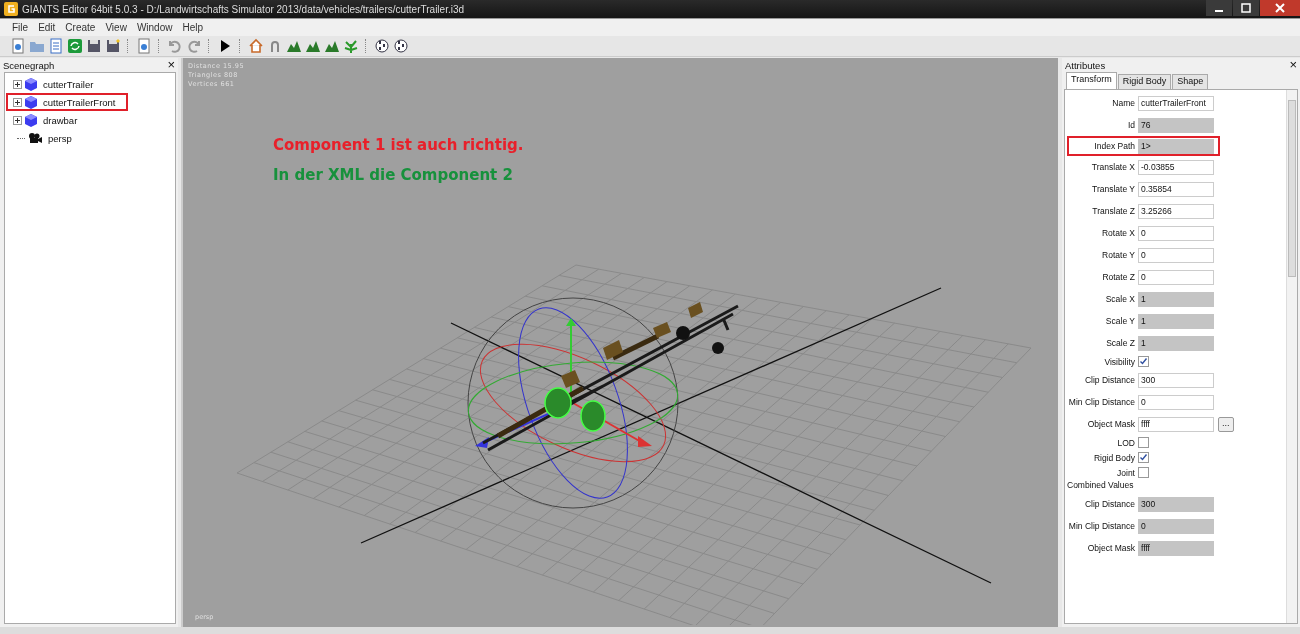 The image size is (1300, 634). Describe the element at coordinates (1113, 167) in the screenshot. I see `field-label: Translate X` at that location.